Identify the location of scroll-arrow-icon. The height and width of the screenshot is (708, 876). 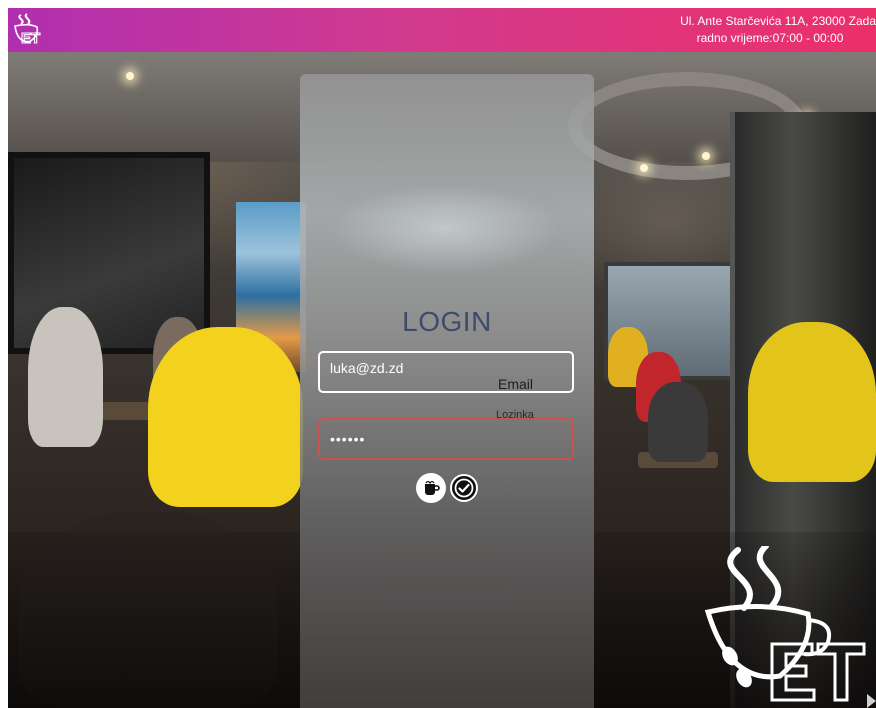
(871, 701).